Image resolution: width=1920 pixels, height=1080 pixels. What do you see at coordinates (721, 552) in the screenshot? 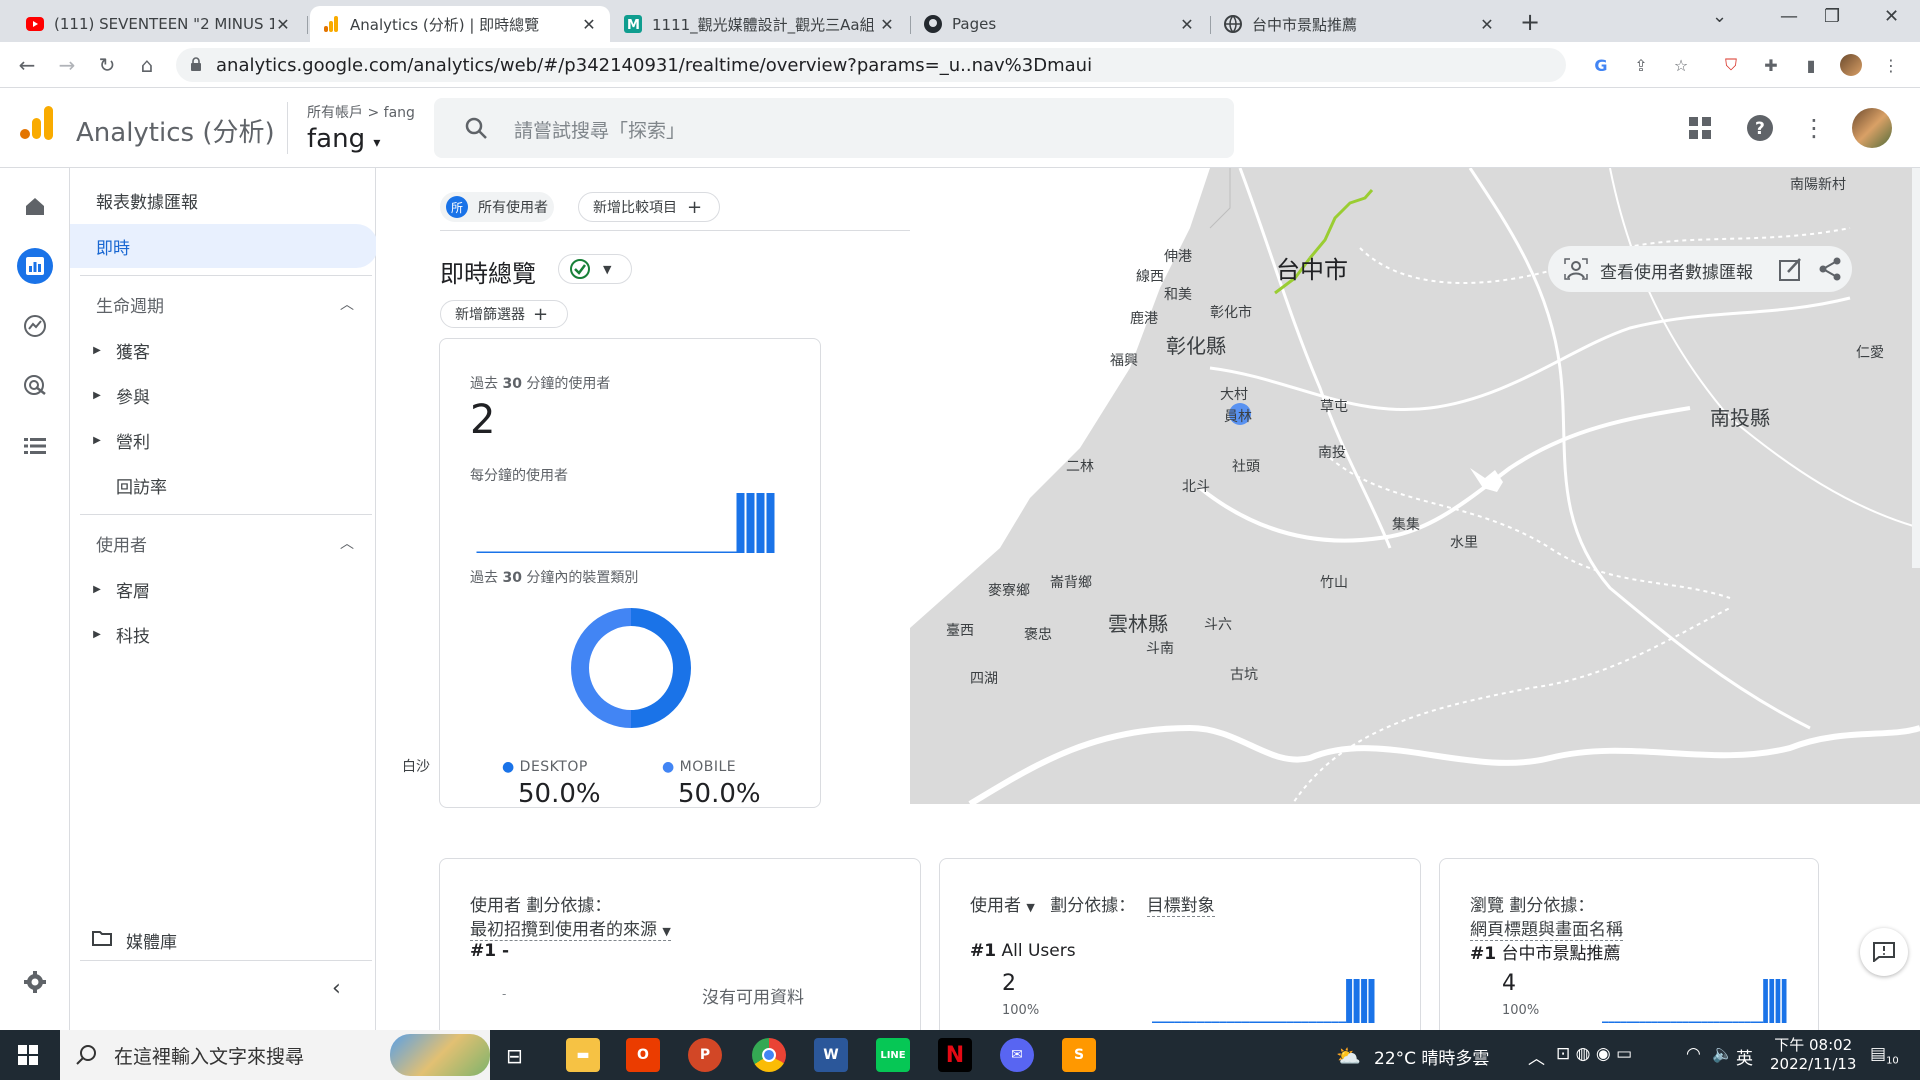
I see `bar-minute--6` at bounding box center [721, 552].